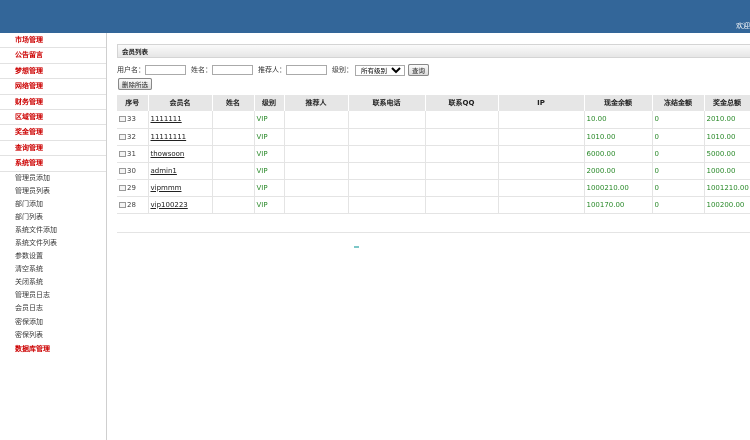  I want to click on member-link: admin1, so click(180, 171).